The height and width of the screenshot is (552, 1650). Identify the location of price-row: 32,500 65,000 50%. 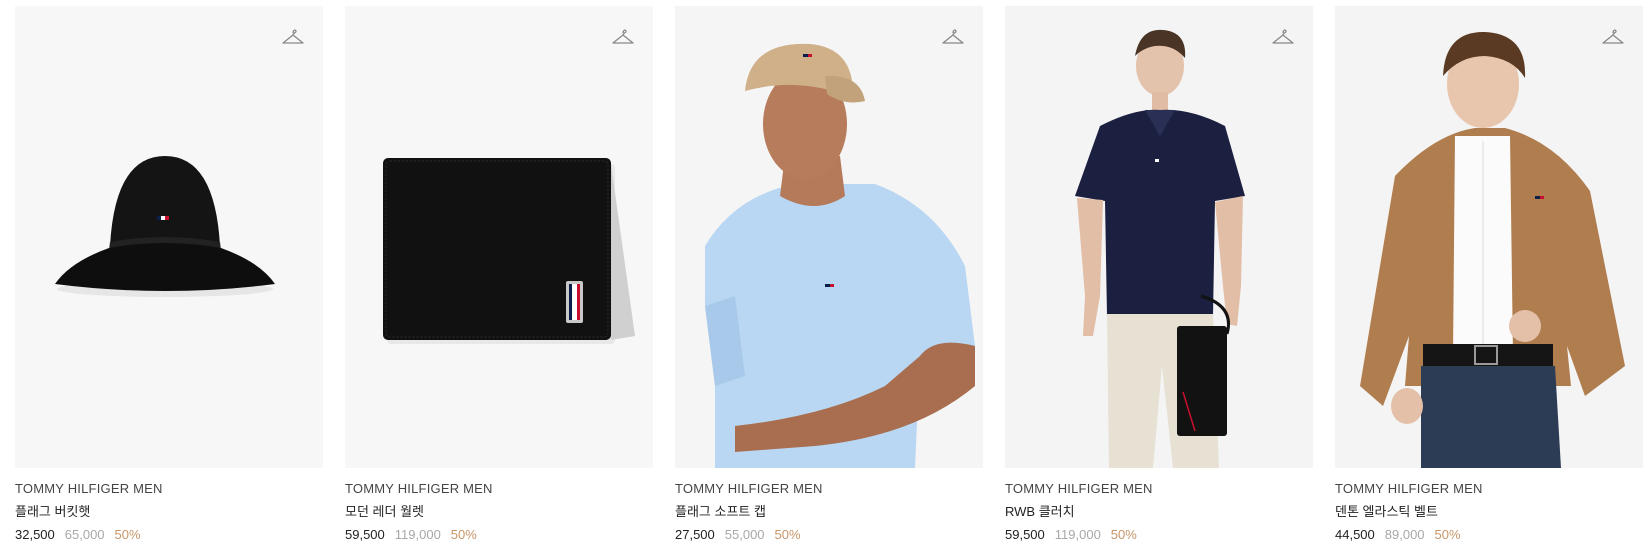
(169, 535).